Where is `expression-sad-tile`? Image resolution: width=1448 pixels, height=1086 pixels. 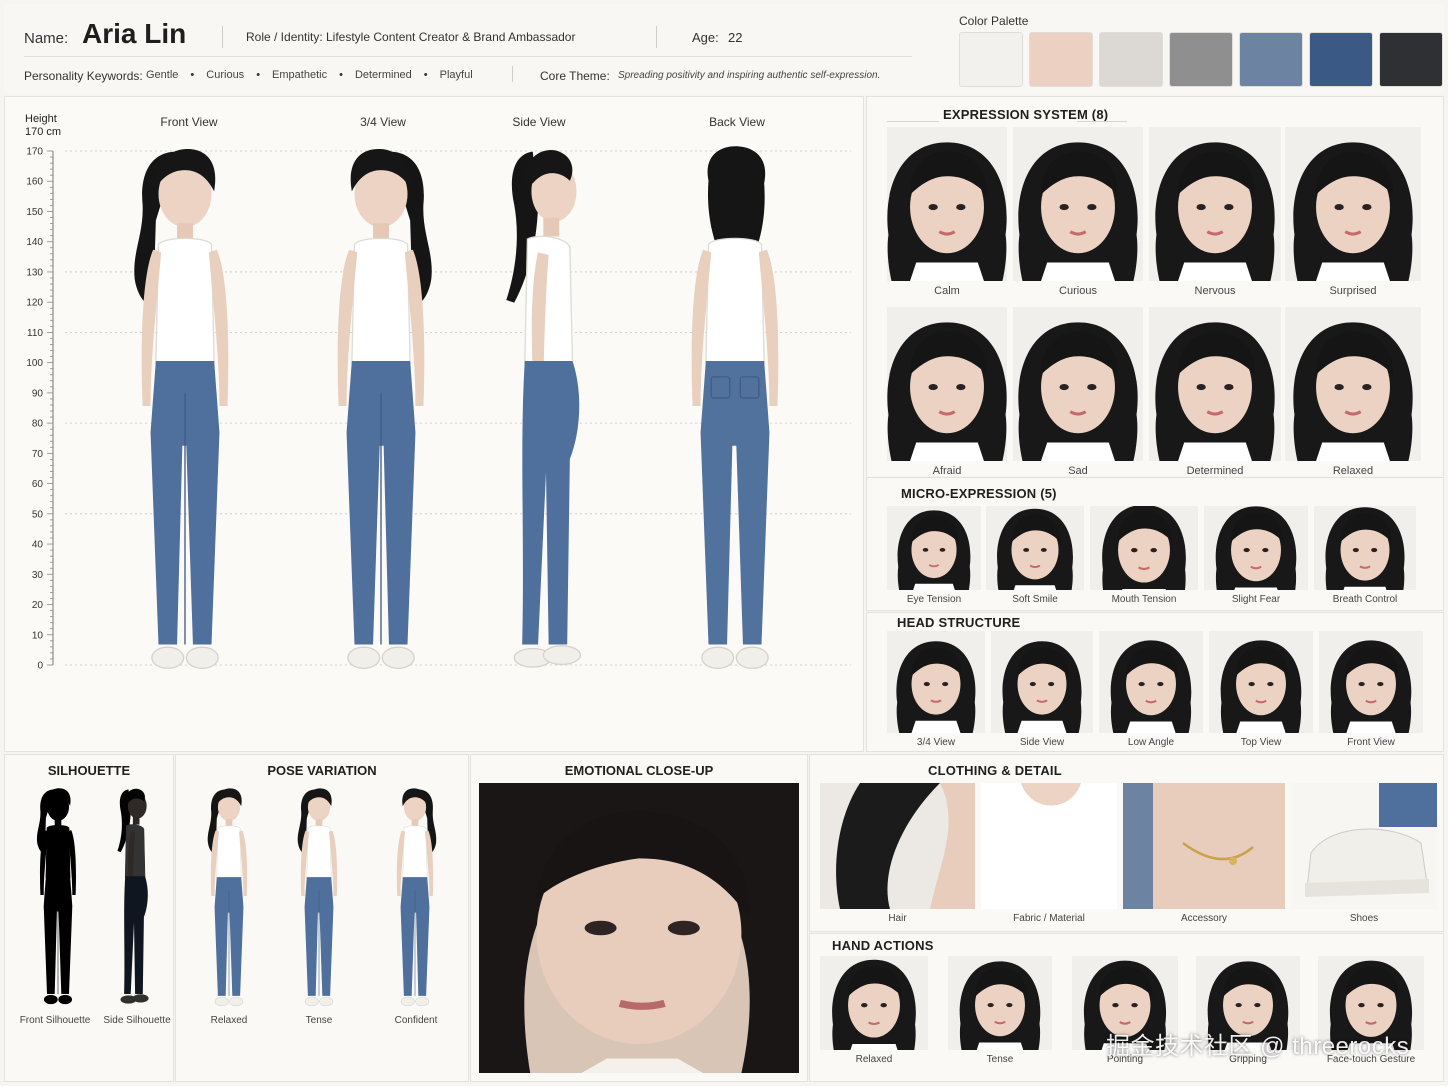
expression-sad-tile is located at coordinates (1078, 384).